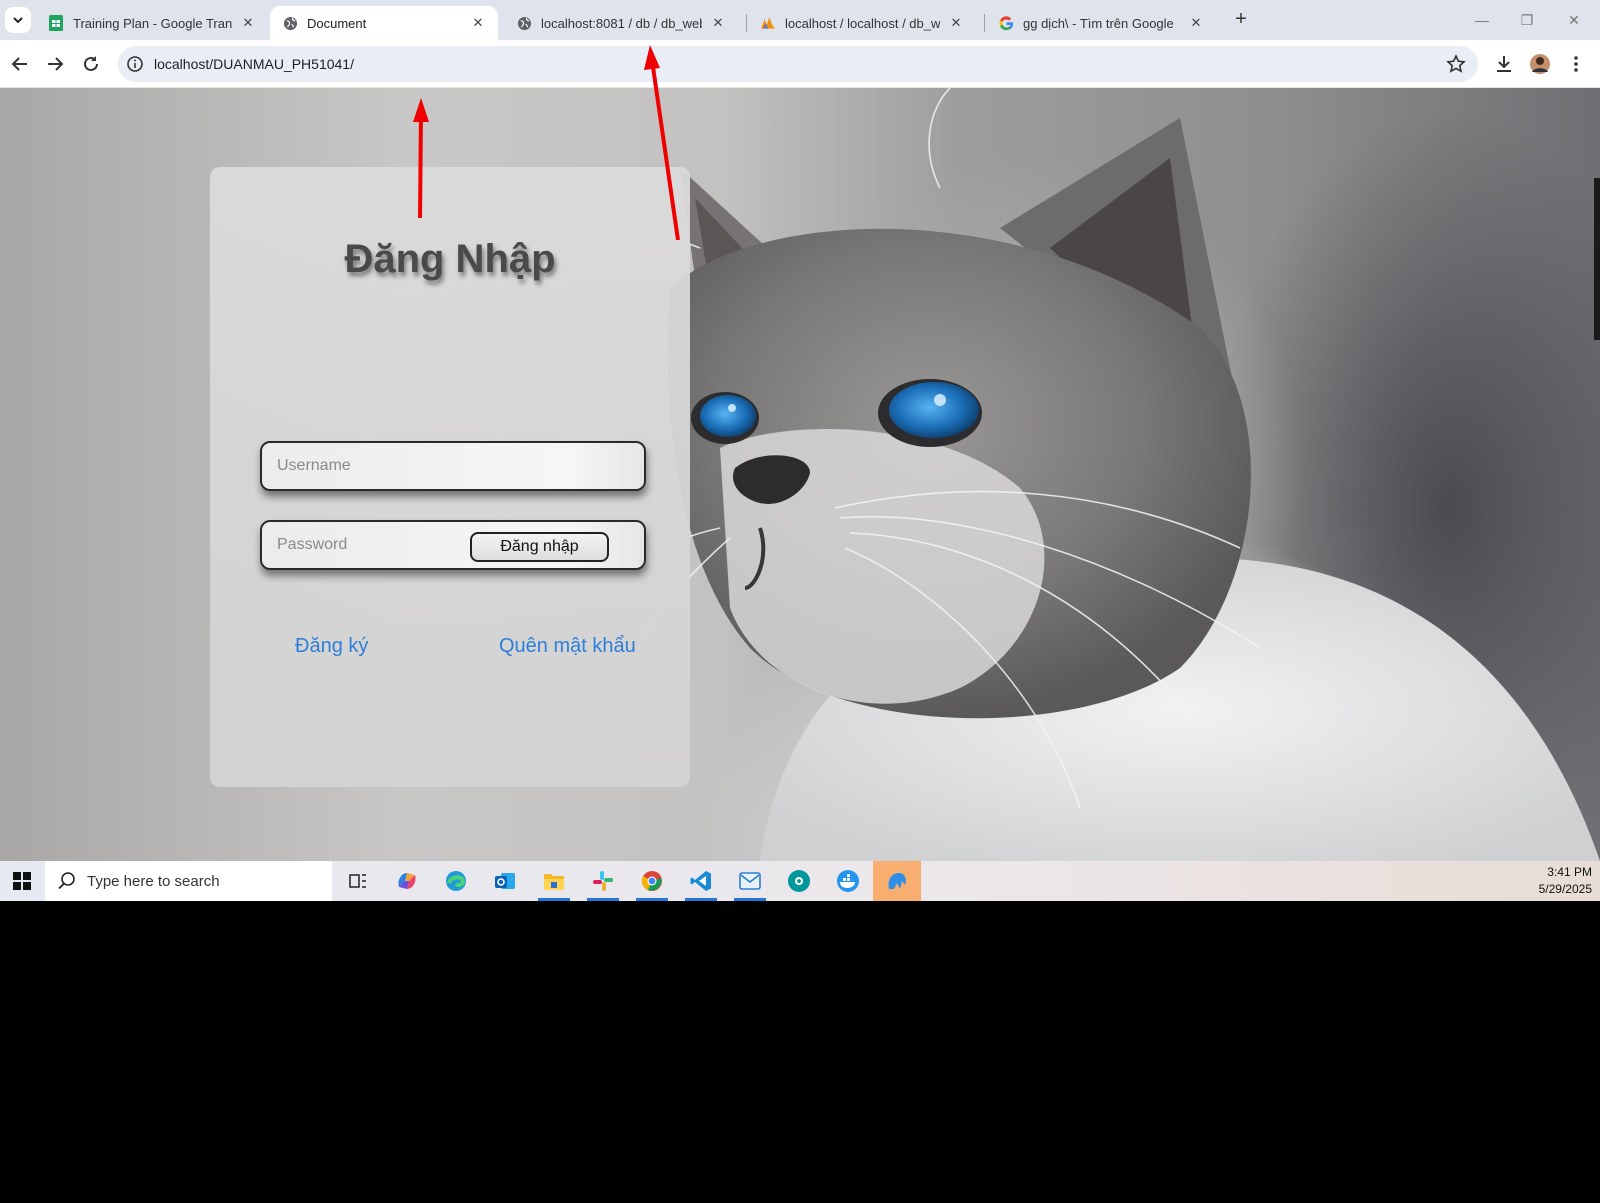 This screenshot has width=1600, height=1203. Describe the element at coordinates (1241, 20) in the screenshot. I see `new-tab-button: +` at that location.